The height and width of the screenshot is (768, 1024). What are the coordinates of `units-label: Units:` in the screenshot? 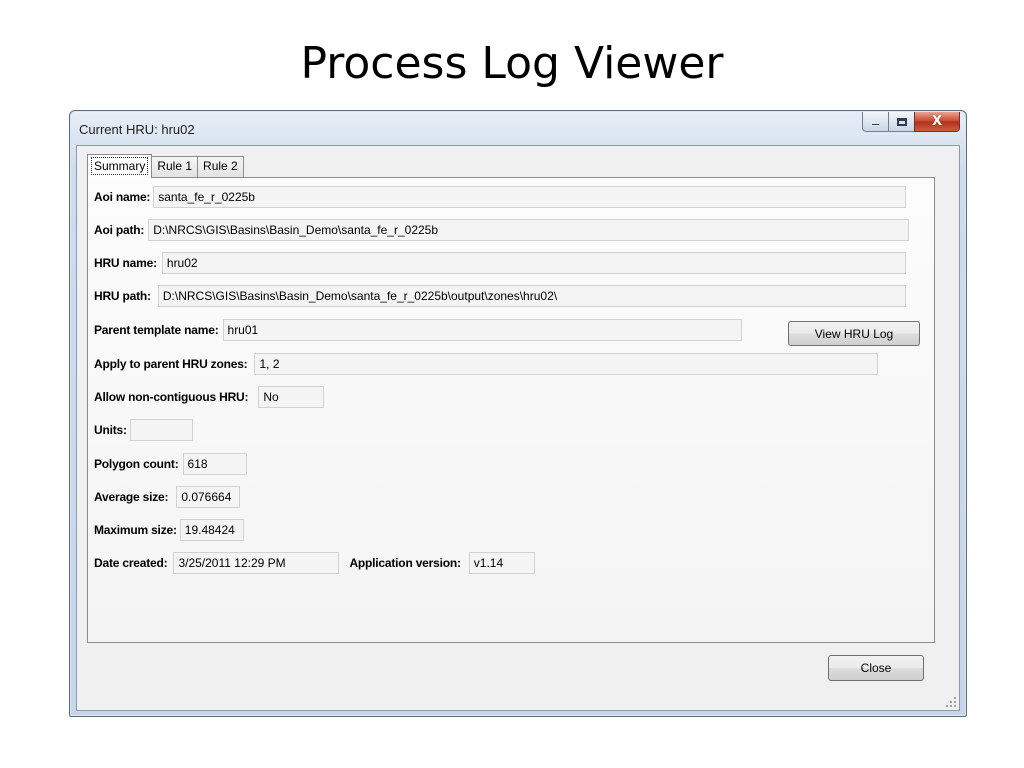 It's located at (110, 430).